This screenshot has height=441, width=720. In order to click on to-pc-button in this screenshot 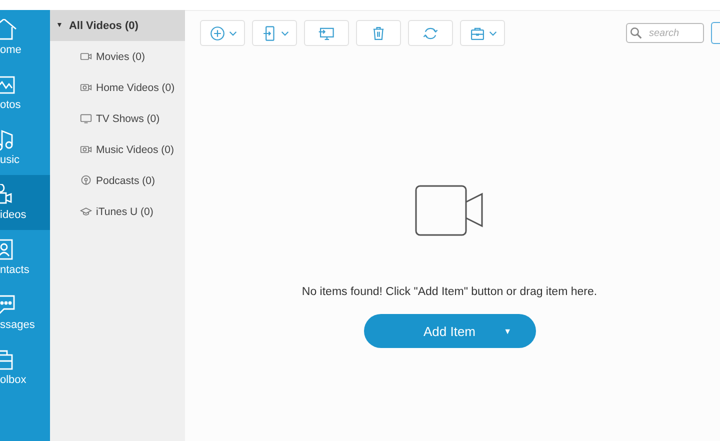, I will do `click(326, 33)`.